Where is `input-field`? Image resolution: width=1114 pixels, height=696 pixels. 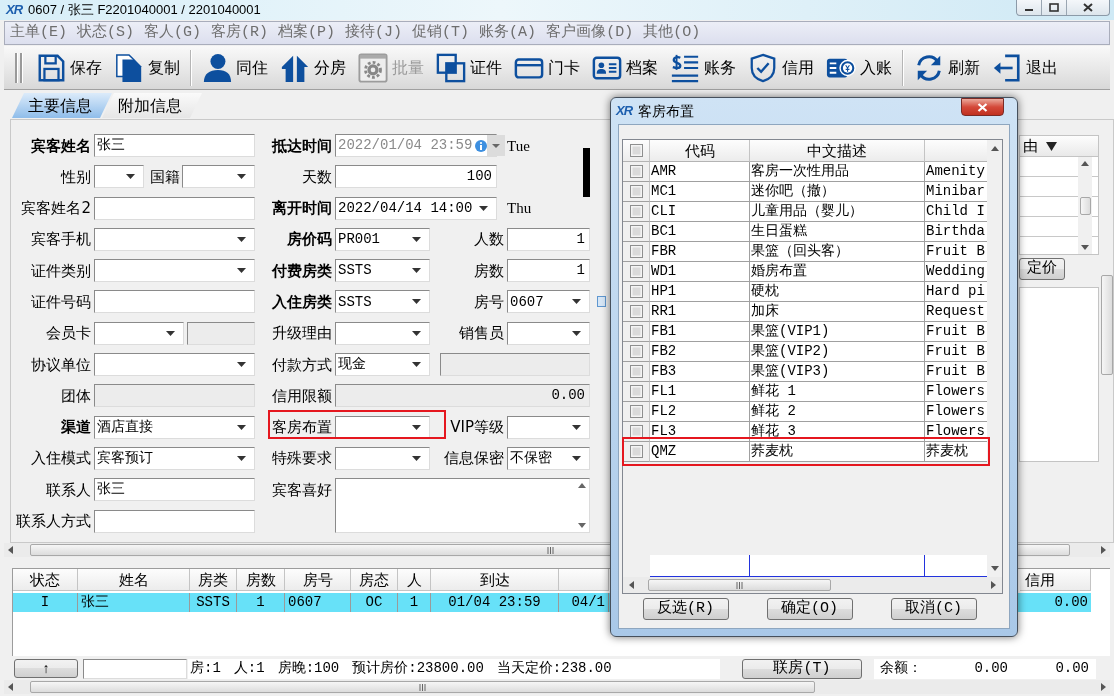 input-field is located at coordinates (135, 668).